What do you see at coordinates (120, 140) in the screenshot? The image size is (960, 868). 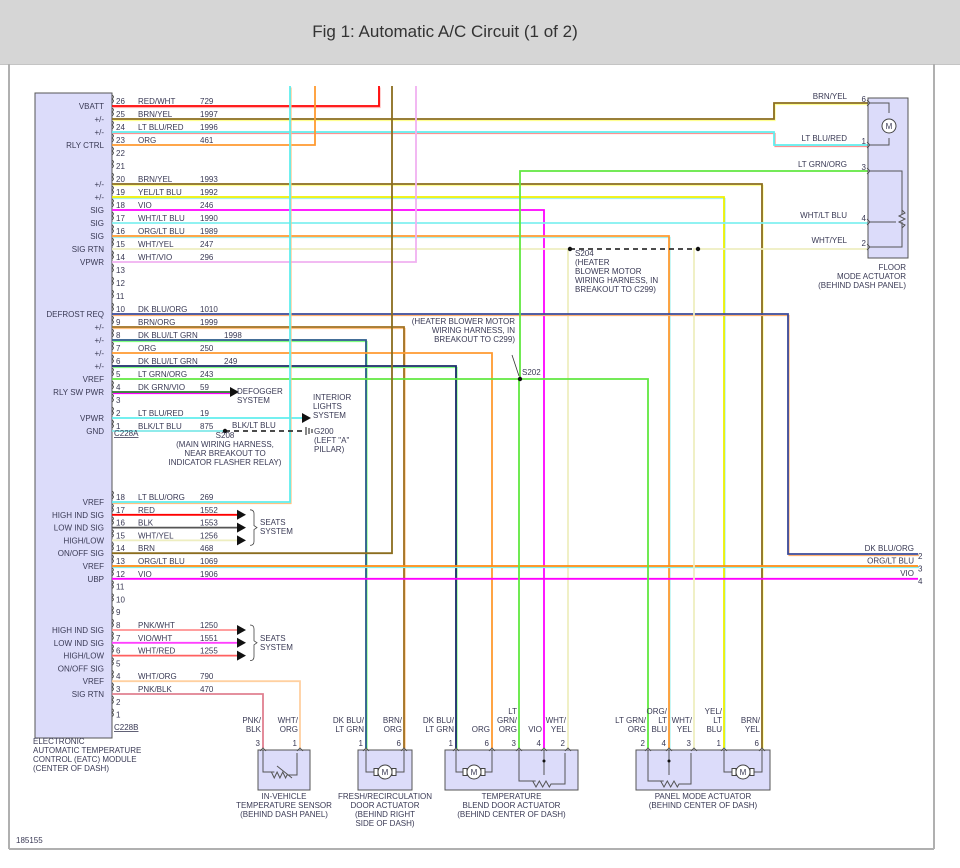 I see `pin-number: 23` at bounding box center [120, 140].